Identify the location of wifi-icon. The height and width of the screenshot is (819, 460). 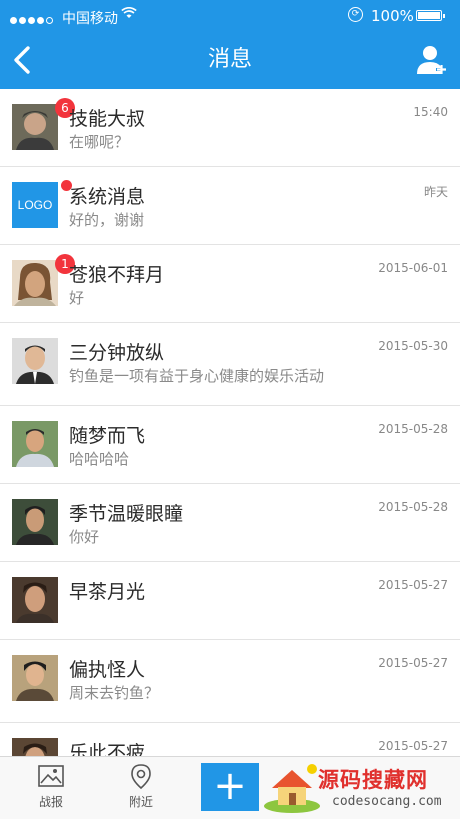
(129, 14).